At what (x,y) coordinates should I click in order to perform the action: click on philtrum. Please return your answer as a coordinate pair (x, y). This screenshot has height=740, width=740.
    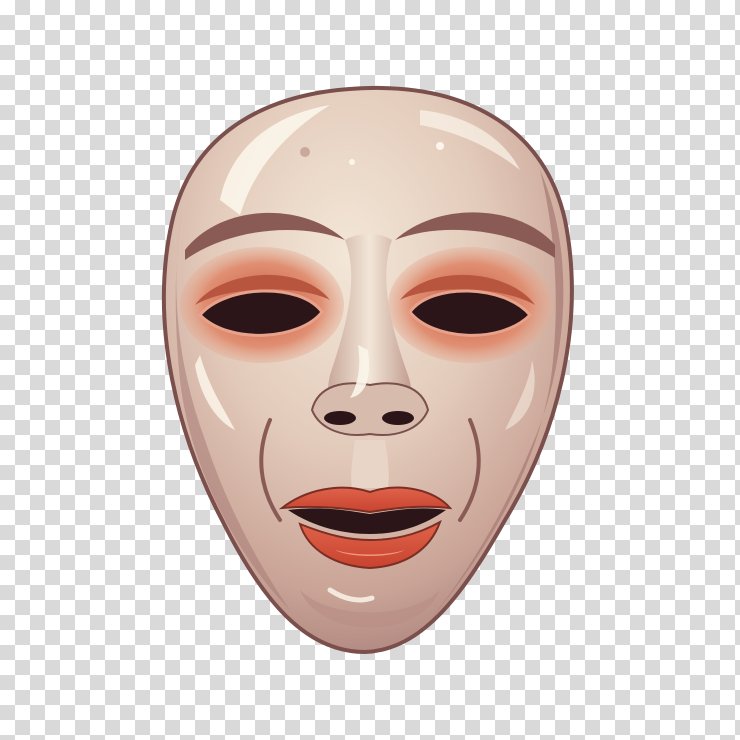
    Looking at the image, I should click on (370, 464).